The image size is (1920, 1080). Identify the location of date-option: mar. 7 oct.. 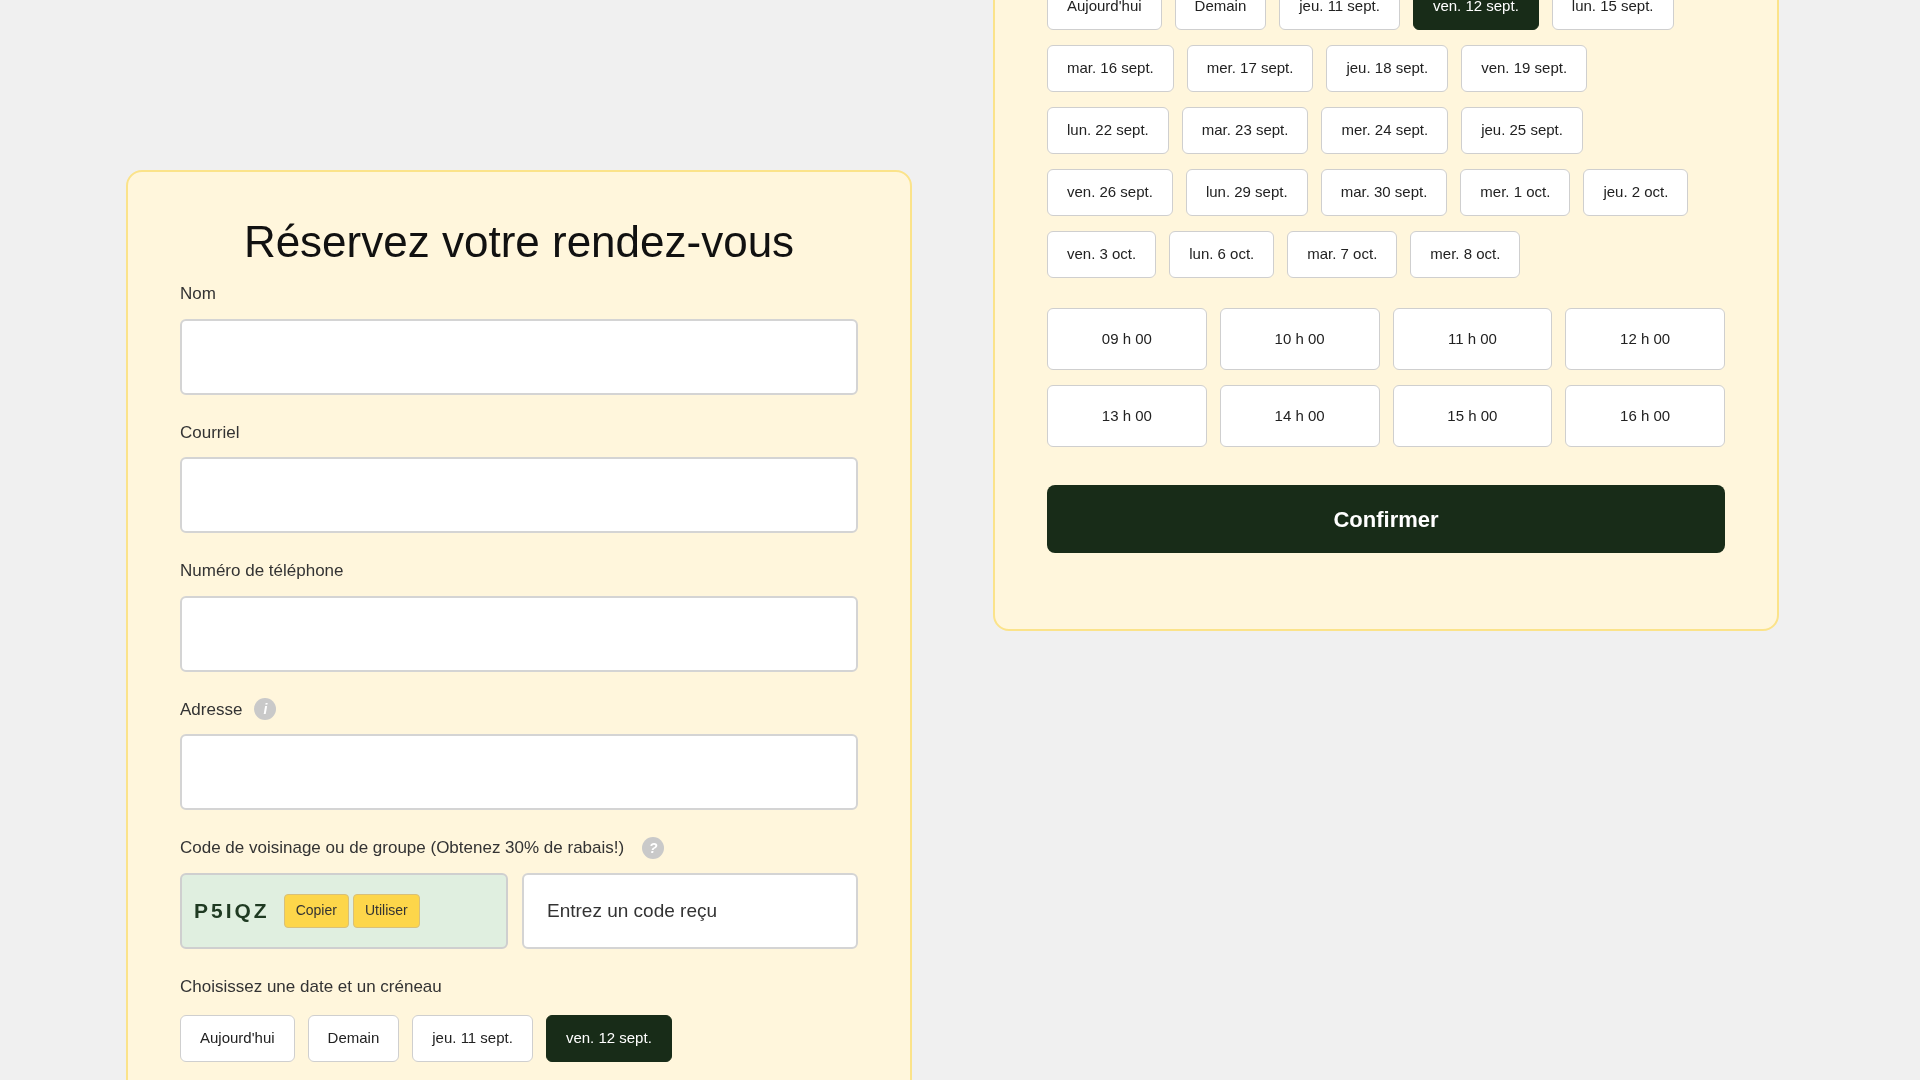
(1342, 254).